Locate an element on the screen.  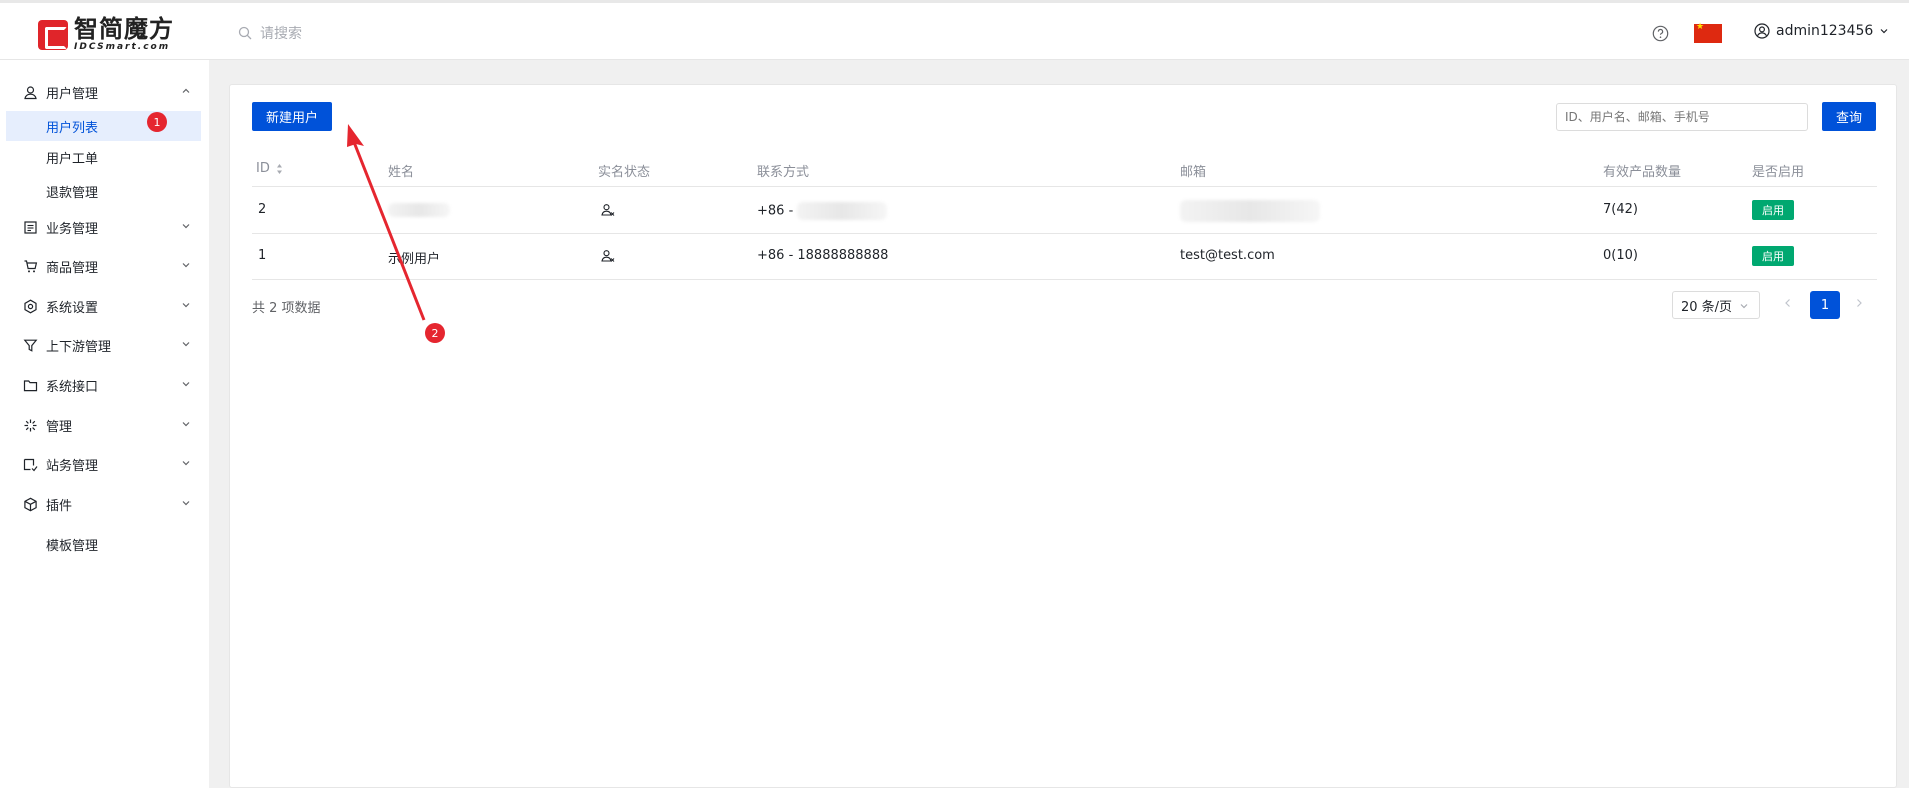
table-row: 2 +86 - 7(42) 启用 is located at coordinates (1064, 211).